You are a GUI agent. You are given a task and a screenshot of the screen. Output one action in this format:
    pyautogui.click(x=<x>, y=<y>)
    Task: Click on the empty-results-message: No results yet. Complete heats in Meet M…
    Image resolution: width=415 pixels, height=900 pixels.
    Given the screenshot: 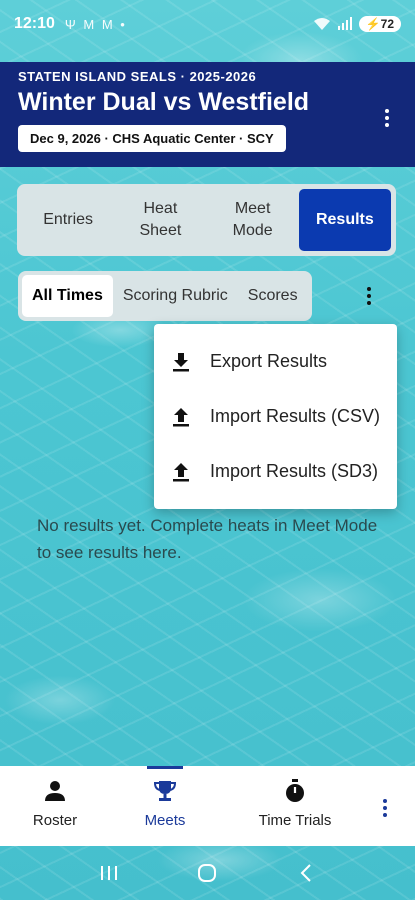 What is the action you would take?
    pyautogui.click(x=207, y=539)
    